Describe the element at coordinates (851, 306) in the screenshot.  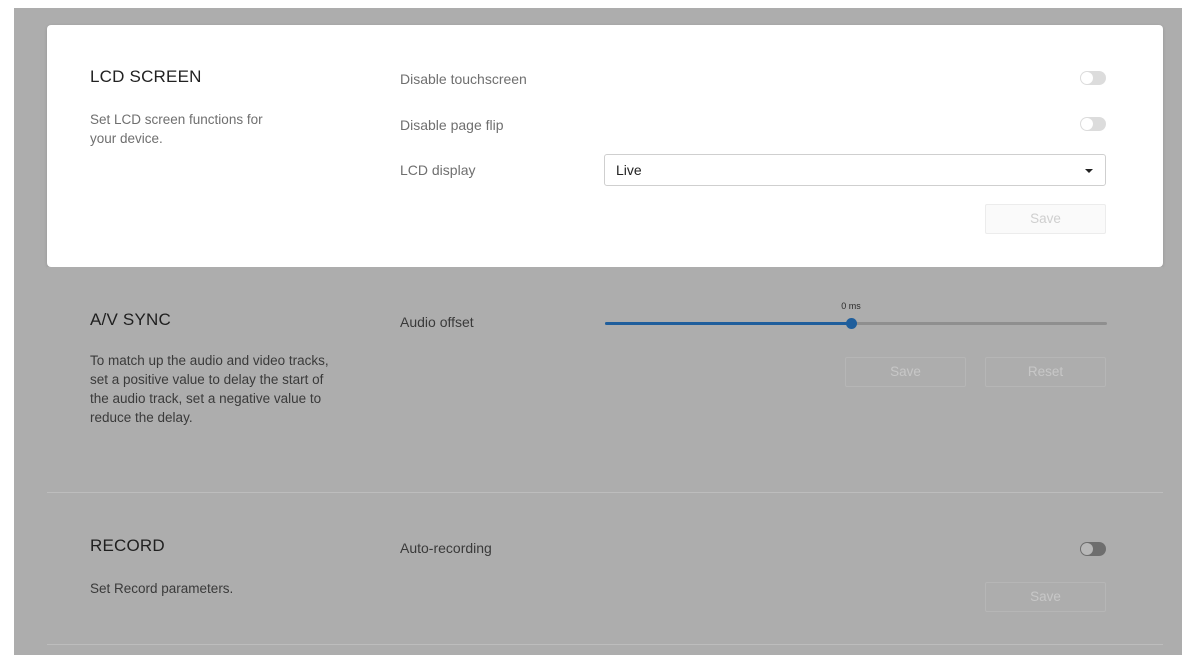
I see `audio-offset-value: 0 ms` at that location.